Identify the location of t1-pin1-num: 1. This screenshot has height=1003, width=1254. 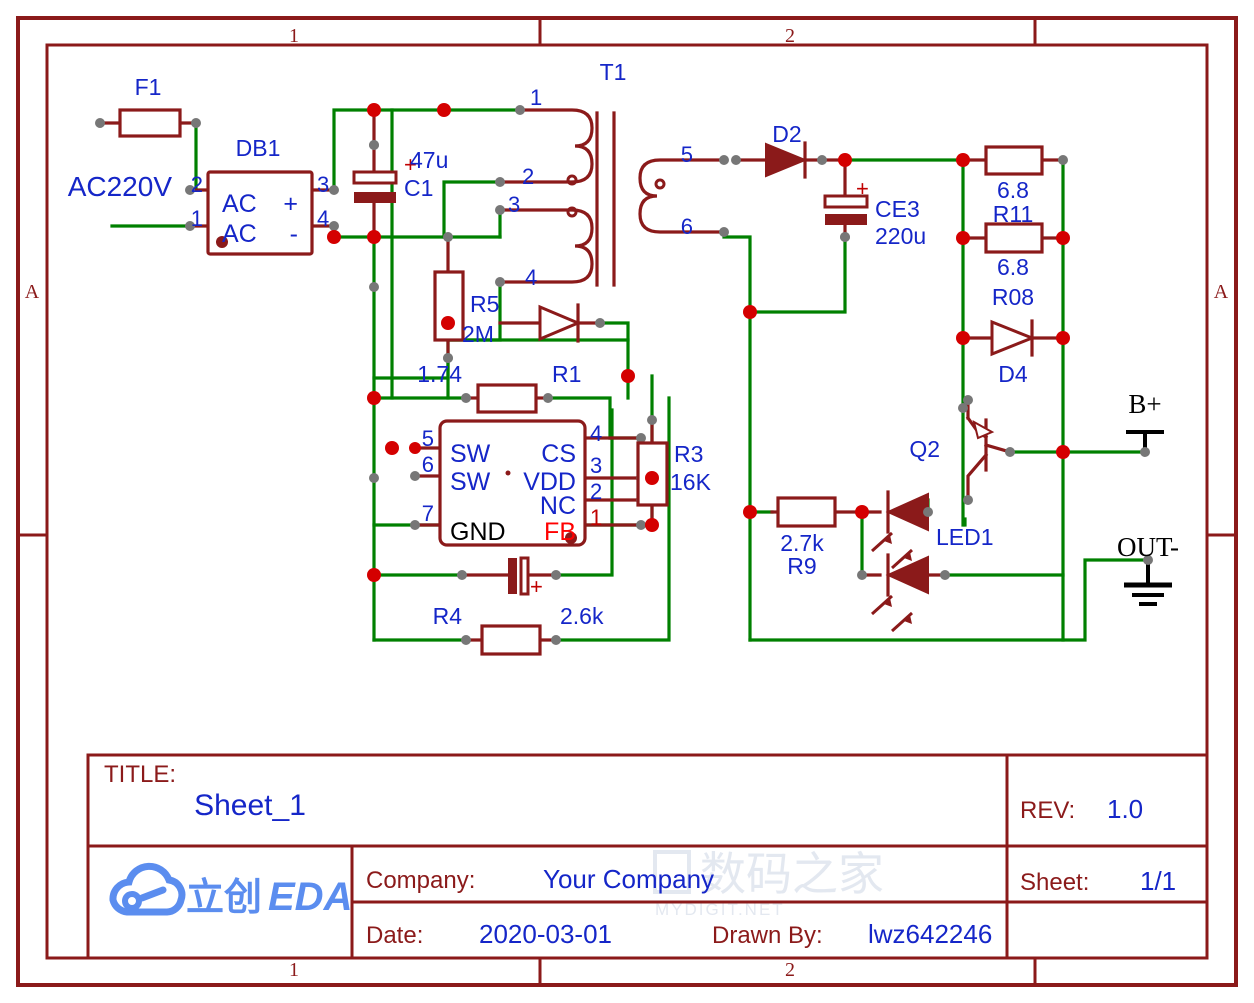
(536, 97).